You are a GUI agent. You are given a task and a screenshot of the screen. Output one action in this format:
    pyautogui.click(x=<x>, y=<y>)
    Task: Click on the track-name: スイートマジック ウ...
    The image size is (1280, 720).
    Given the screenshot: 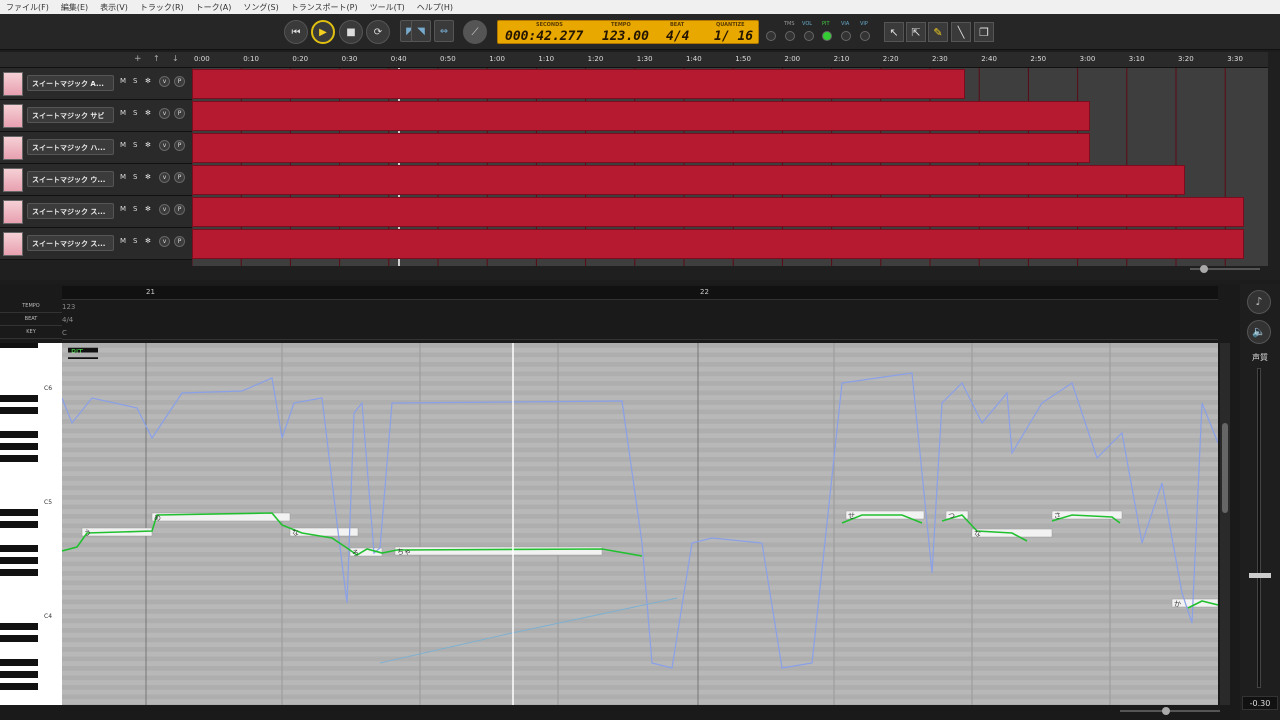 What is the action you would take?
    pyautogui.click(x=70, y=179)
    